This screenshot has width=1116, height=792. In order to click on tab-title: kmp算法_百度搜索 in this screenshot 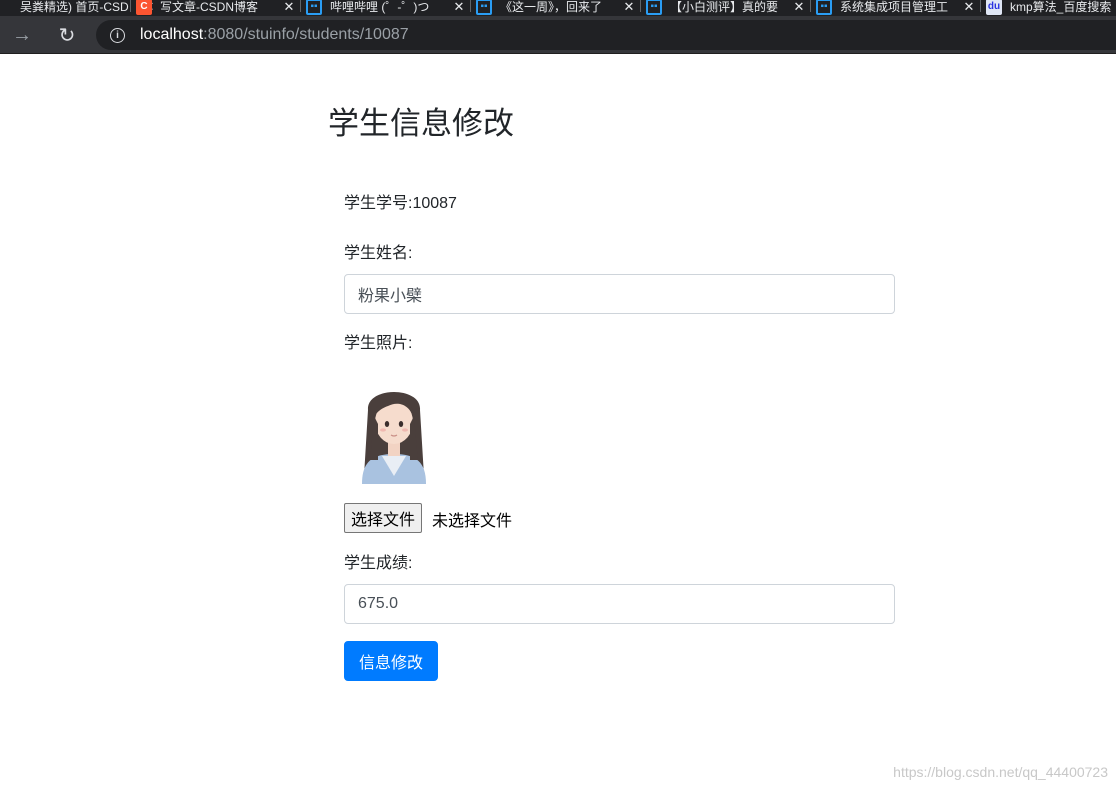, I will do `click(1061, 7)`.